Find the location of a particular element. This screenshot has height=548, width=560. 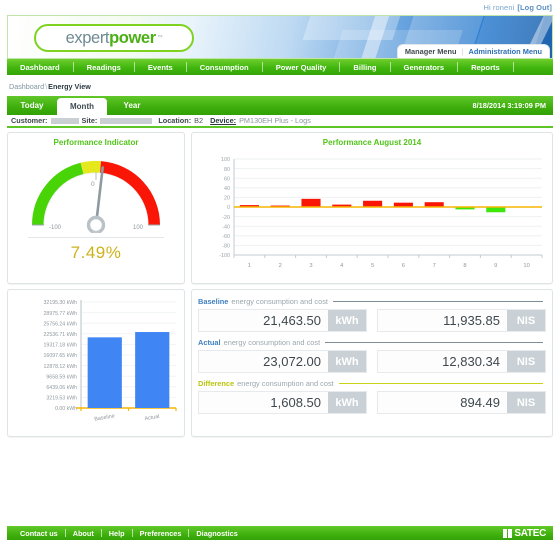

period-tabs: Today Month Year 8/18/2014 3:19:09 PM is located at coordinates (280, 105).